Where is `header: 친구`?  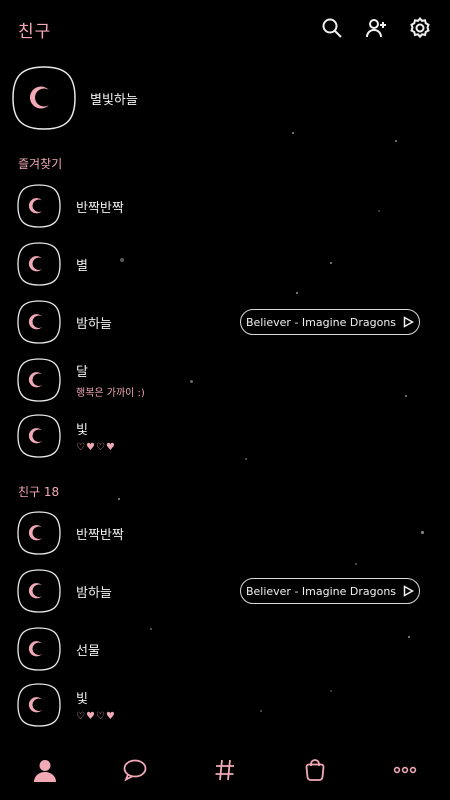
header: 친구 is located at coordinates (225, 29).